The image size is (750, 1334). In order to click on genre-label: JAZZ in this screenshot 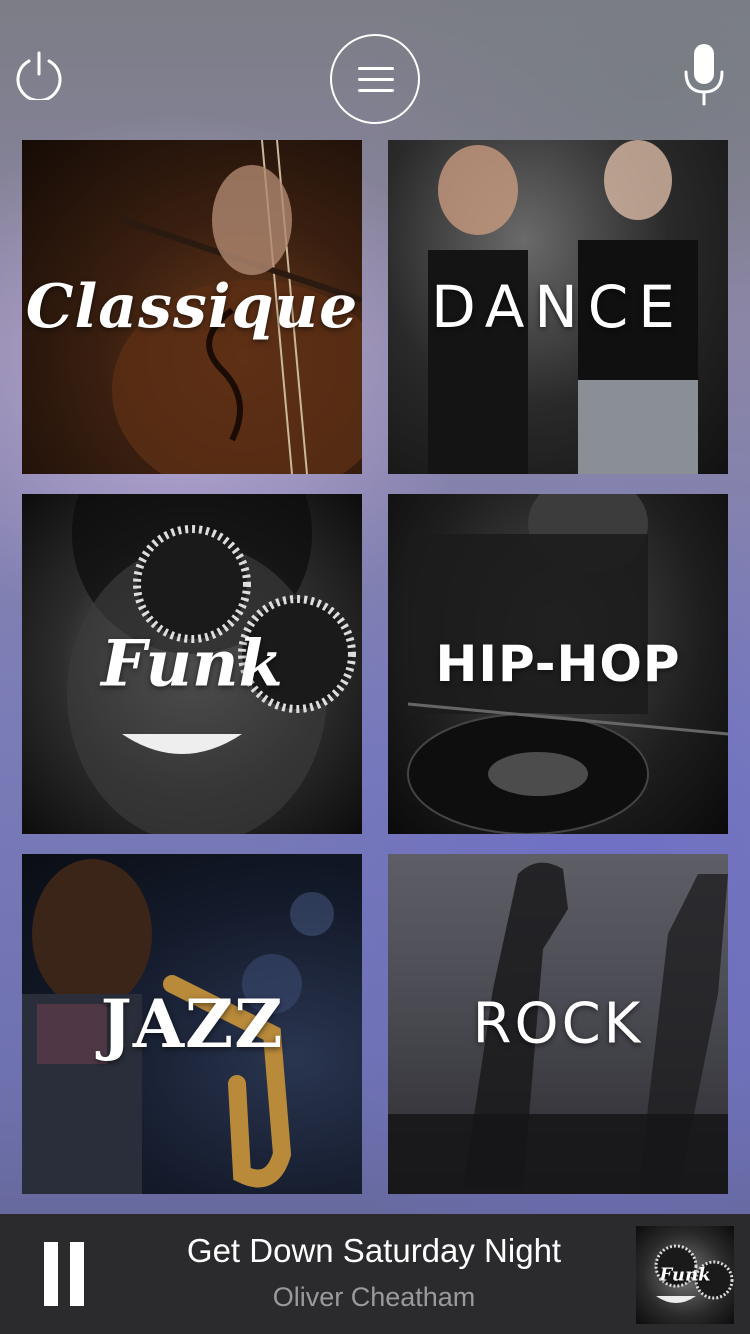, I will do `click(192, 1024)`.